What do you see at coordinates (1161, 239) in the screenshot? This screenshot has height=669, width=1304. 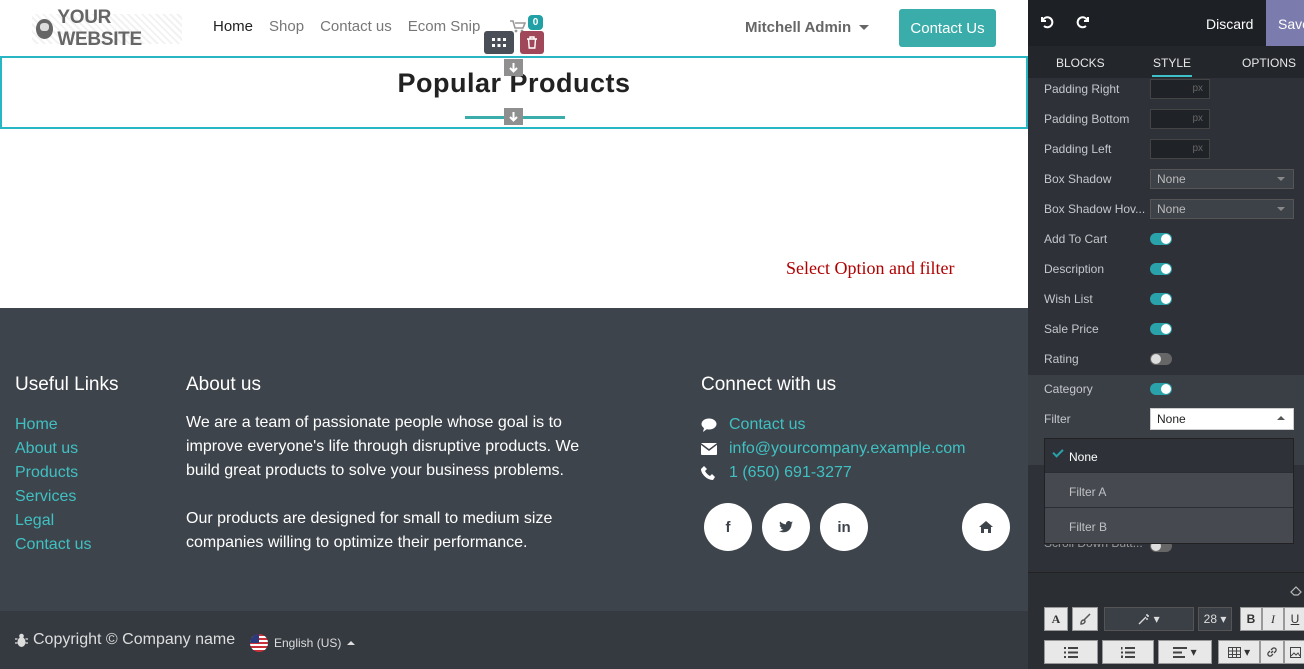 I see `add-to-cart-toggle` at bounding box center [1161, 239].